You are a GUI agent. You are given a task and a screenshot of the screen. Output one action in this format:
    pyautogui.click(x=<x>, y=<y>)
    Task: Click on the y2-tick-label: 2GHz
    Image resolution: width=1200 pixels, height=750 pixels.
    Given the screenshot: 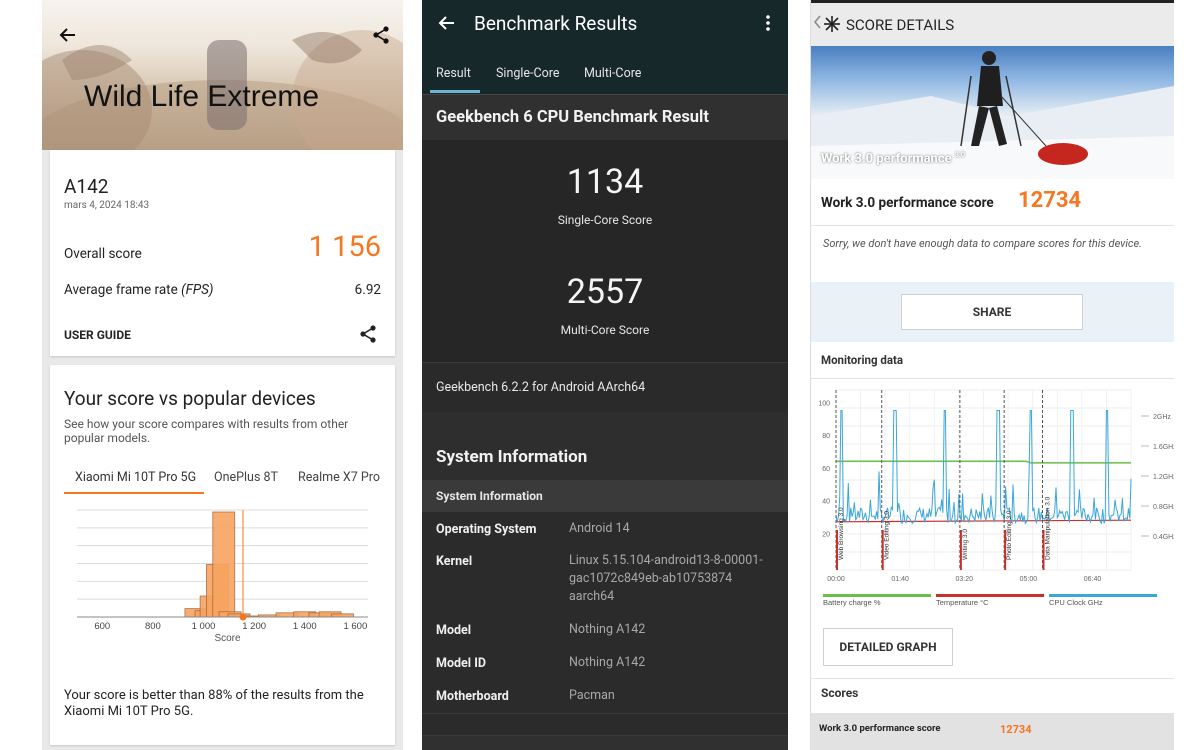 What is the action you would take?
    pyautogui.click(x=1162, y=417)
    